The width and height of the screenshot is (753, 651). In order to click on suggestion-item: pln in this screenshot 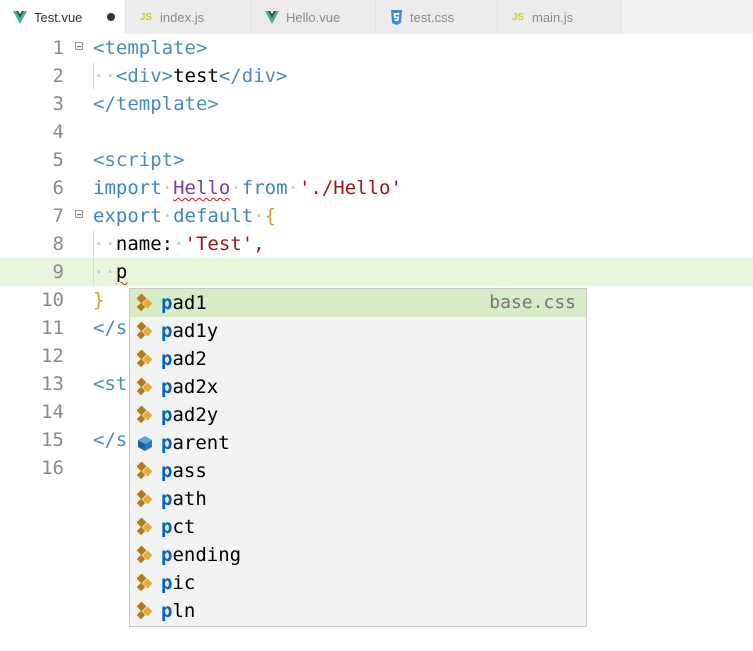, I will do `click(358, 611)`.